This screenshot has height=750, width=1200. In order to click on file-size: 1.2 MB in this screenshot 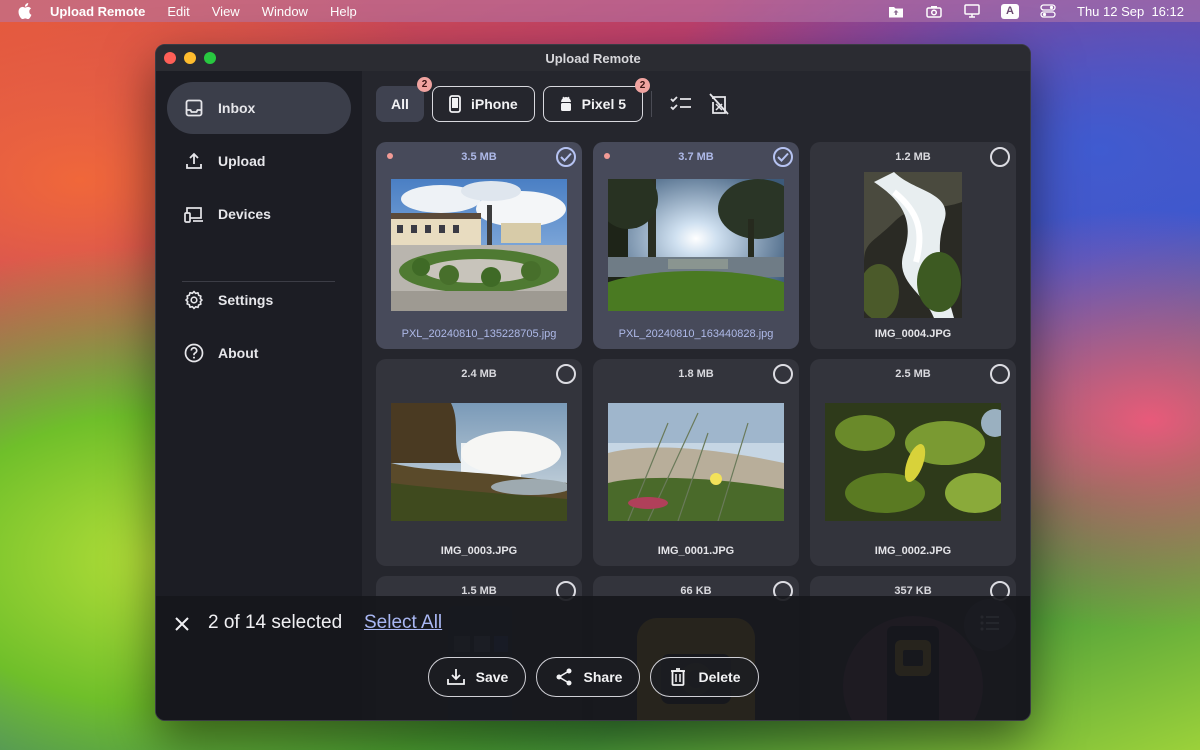, I will do `click(913, 157)`.